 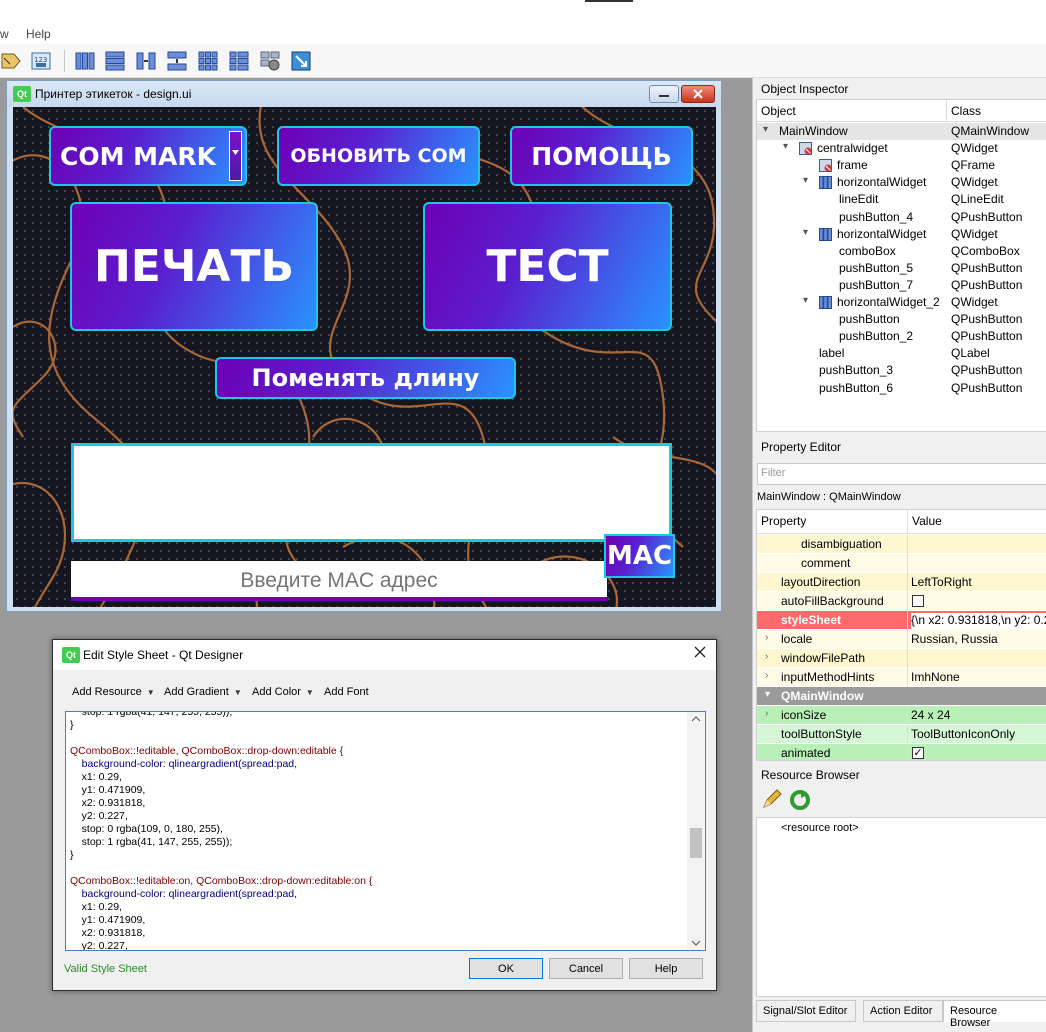 What do you see at coordinates (700, 654) in the screenshot?
I see `dialog-close-button` at bounding box center [700, 654].